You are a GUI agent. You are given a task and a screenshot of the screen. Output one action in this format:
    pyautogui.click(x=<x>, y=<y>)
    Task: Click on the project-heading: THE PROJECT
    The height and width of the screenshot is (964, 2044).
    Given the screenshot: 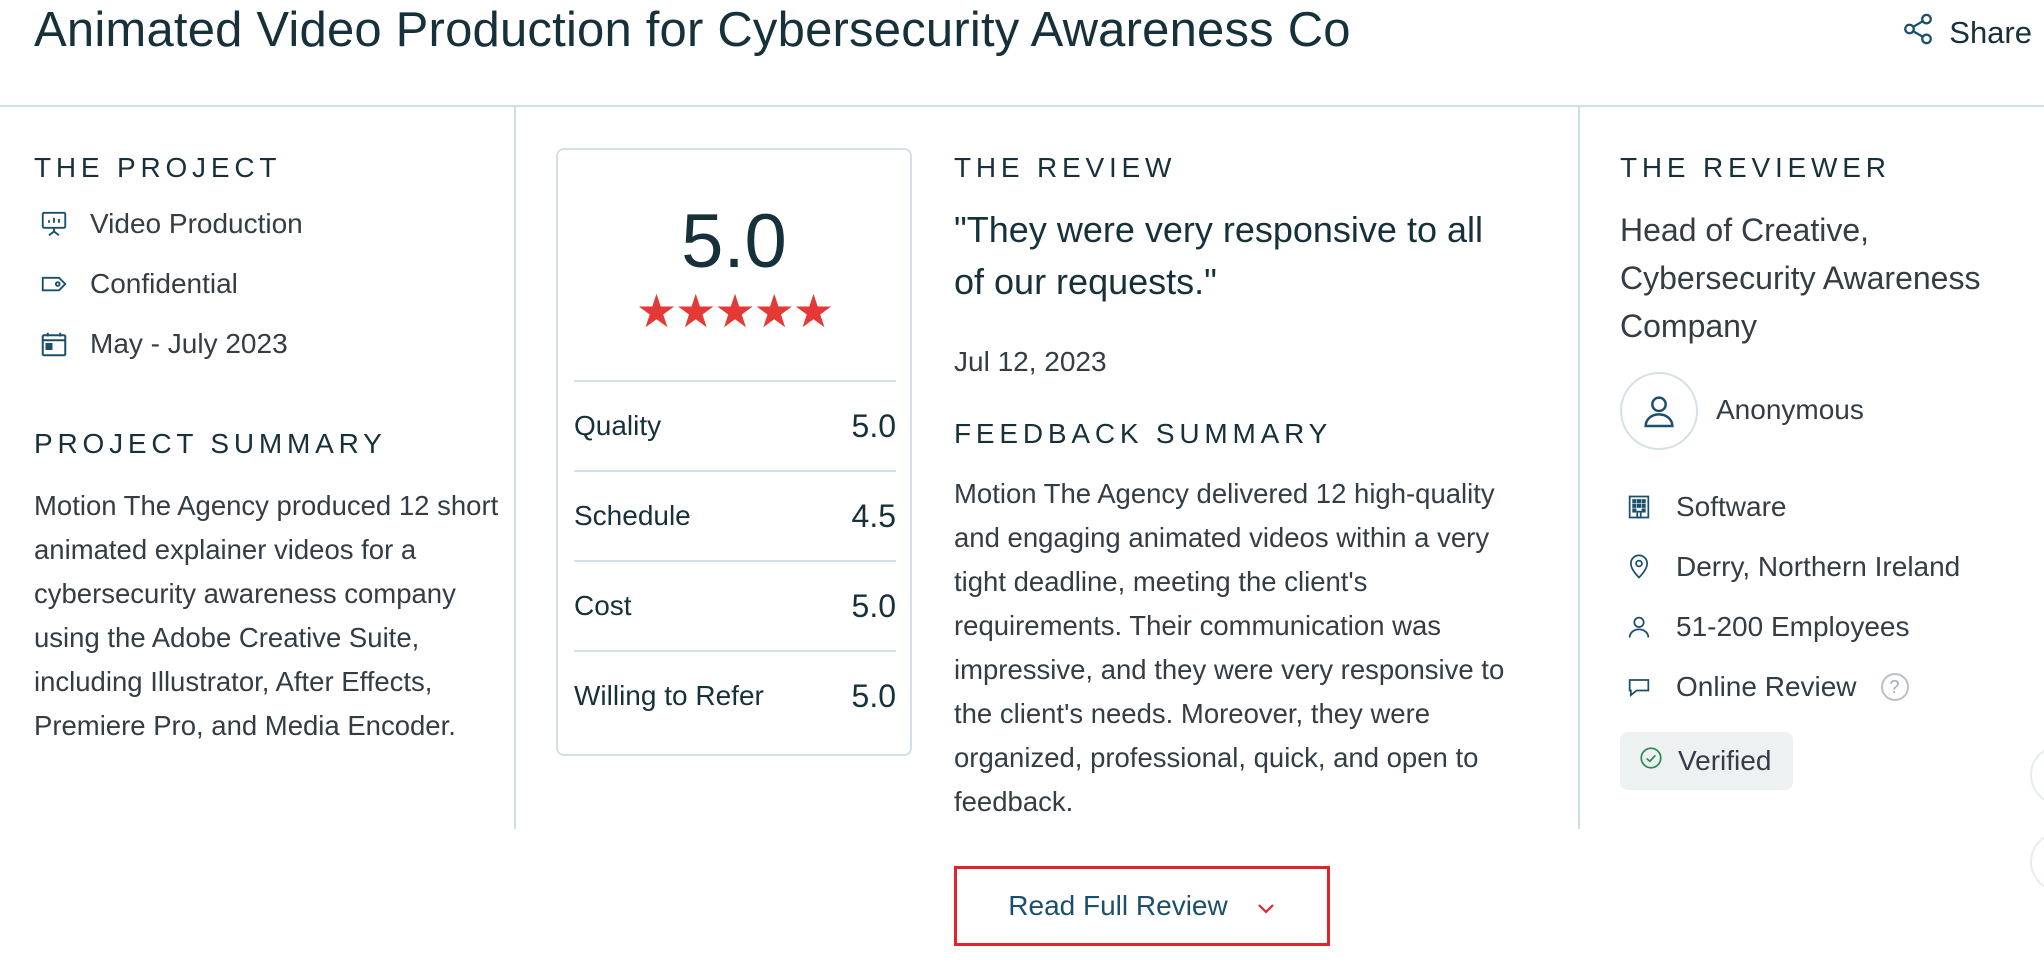 What is the action you would take?
    pyautogui.click(x=158, y=167)
    